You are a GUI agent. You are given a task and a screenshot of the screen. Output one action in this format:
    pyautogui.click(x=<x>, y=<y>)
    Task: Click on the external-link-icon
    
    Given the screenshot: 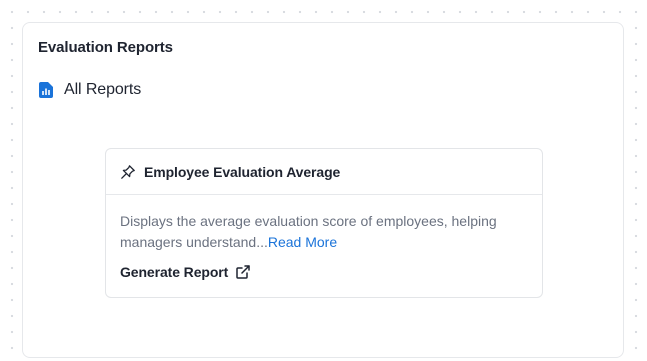 What is the action you would take?
    pyautogui.click(x=243, y=272)
    